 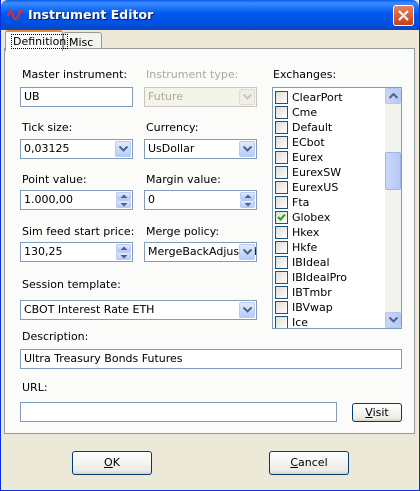 What do you see at coordinates (211, 359) in the screenshot?
I see `description-input: Ultra Treasury Bonds Futures` at bounding box center [211, 359].